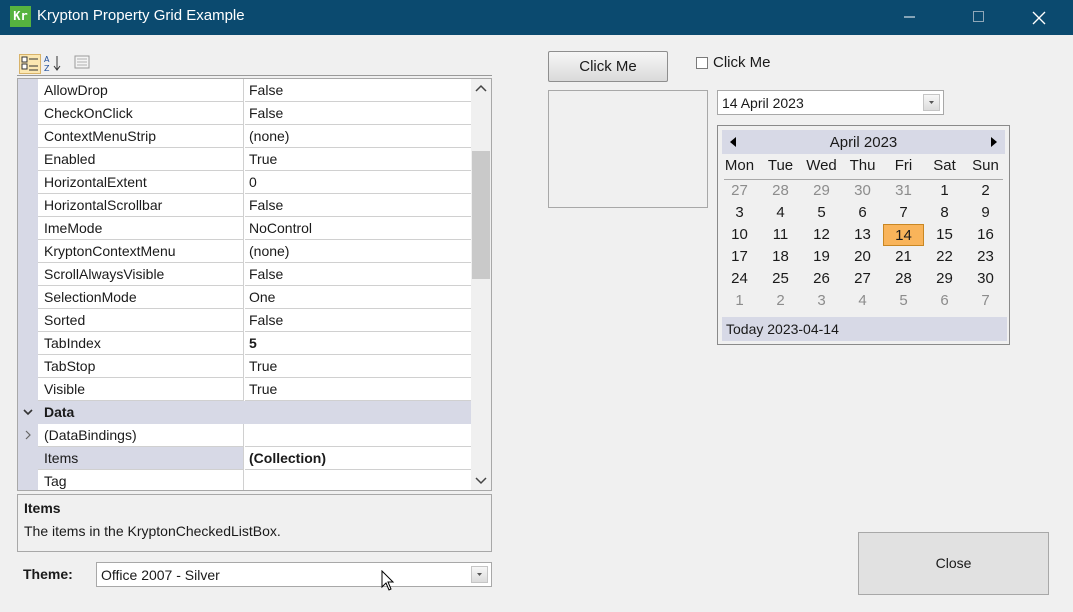 The width and height of the screenshot is (1073, 612). I want to click on property-row: KryptonContextMenu (none), so click(244, 251).